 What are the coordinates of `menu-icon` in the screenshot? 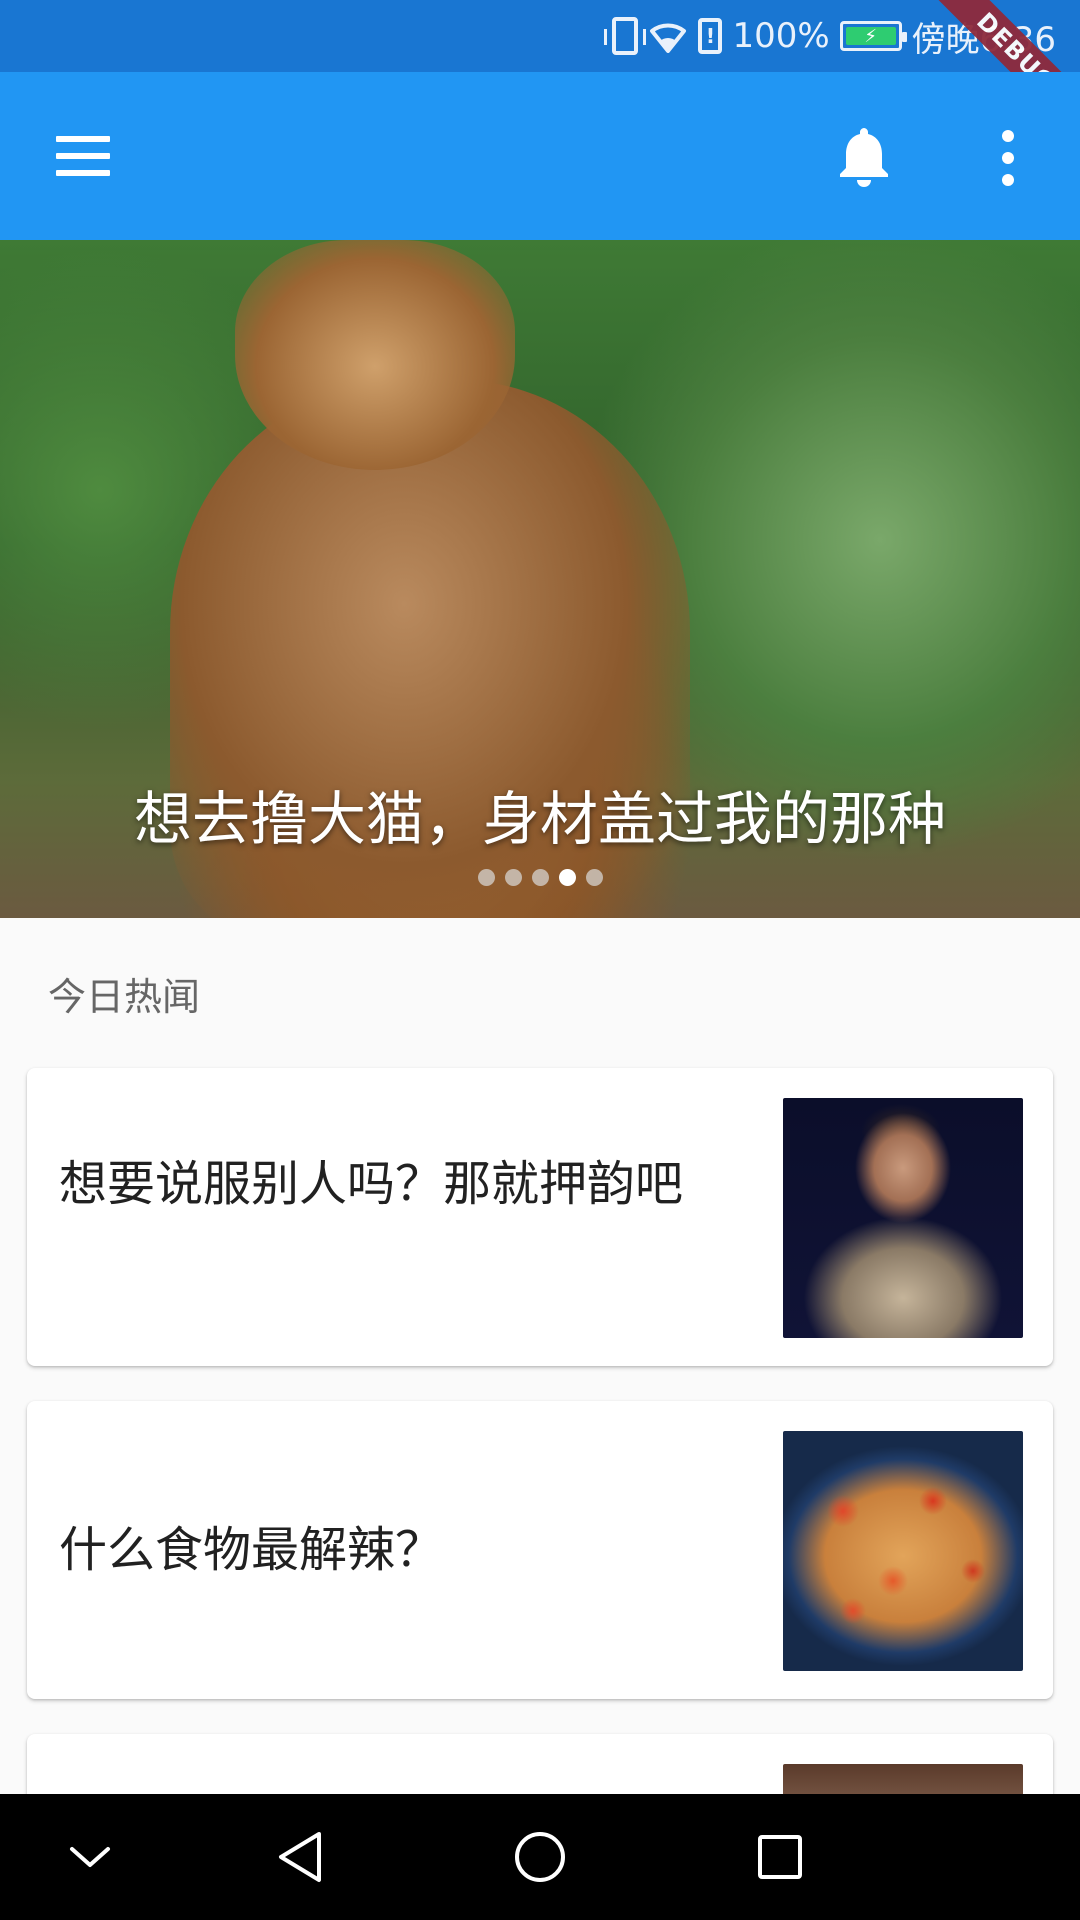 It's located at (84, 156).